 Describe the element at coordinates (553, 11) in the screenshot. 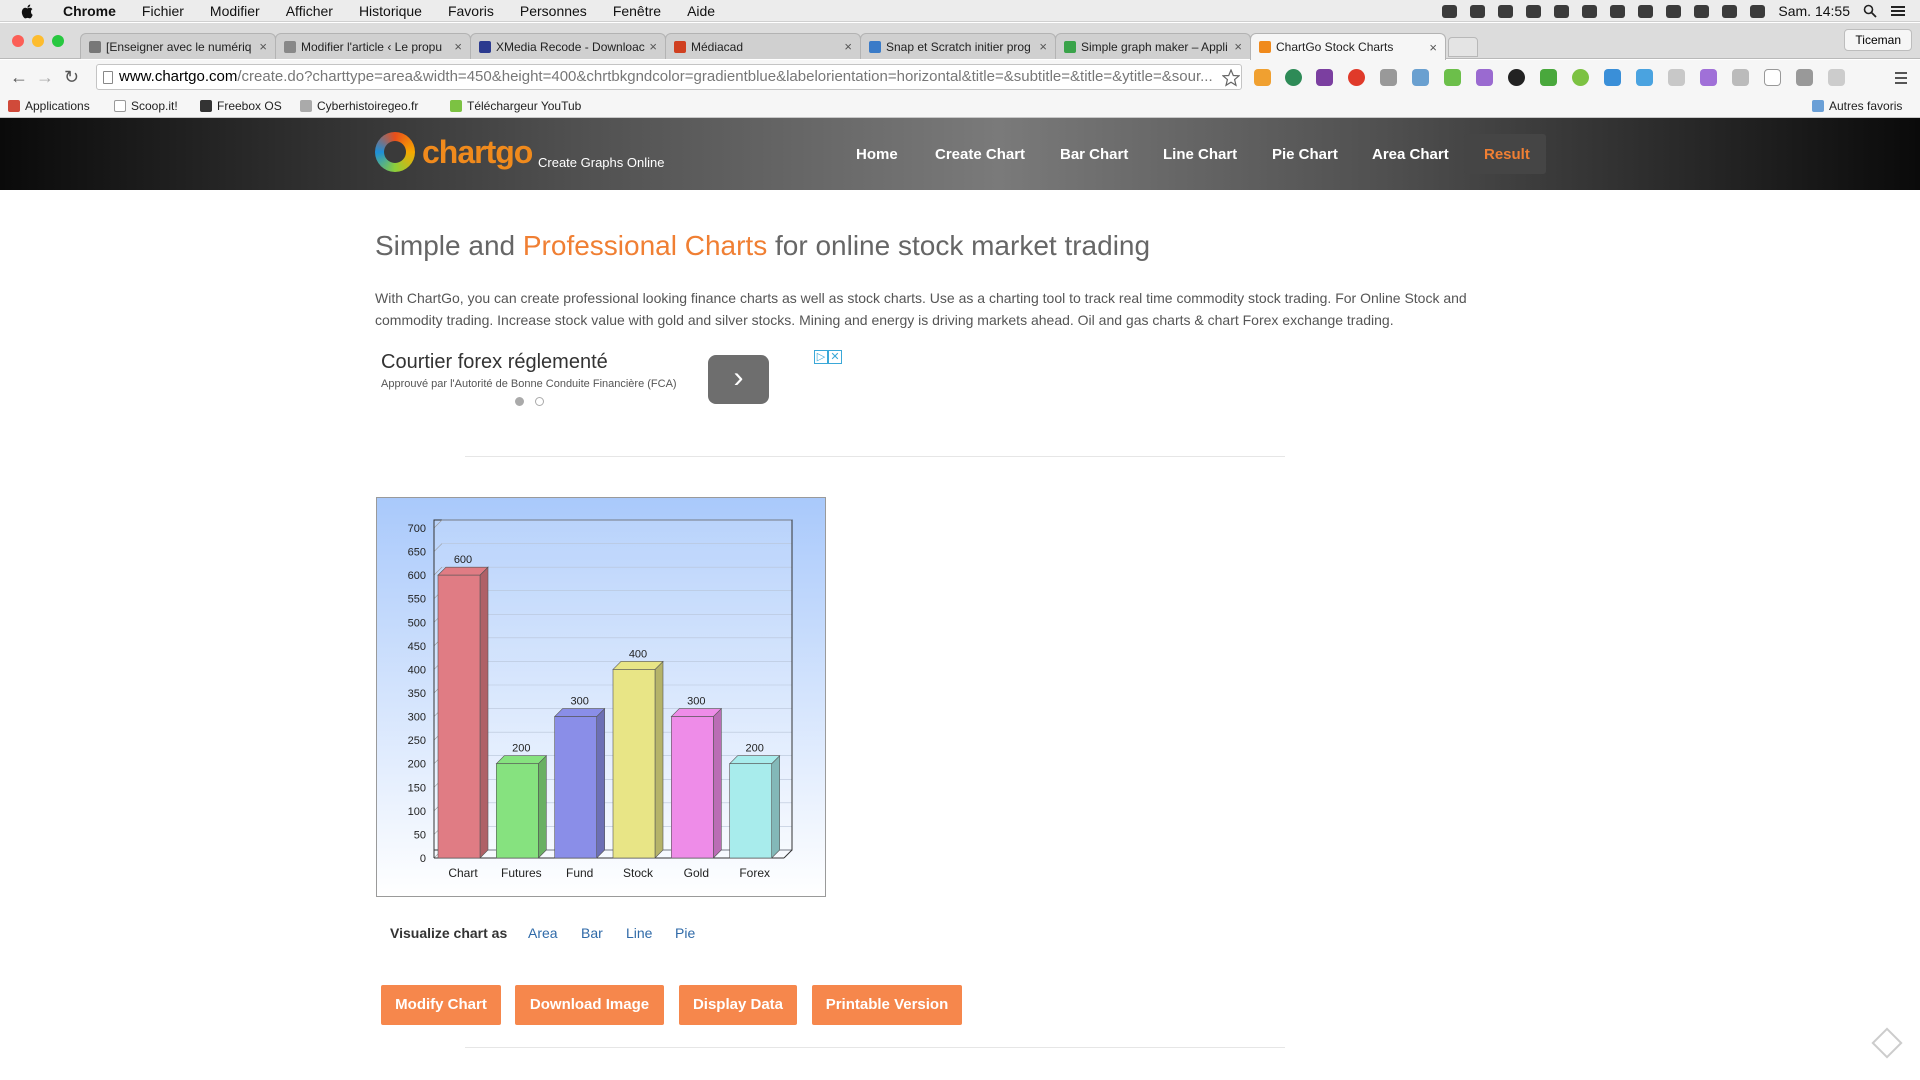

I see `menu-personnes: Personnes` at that location.